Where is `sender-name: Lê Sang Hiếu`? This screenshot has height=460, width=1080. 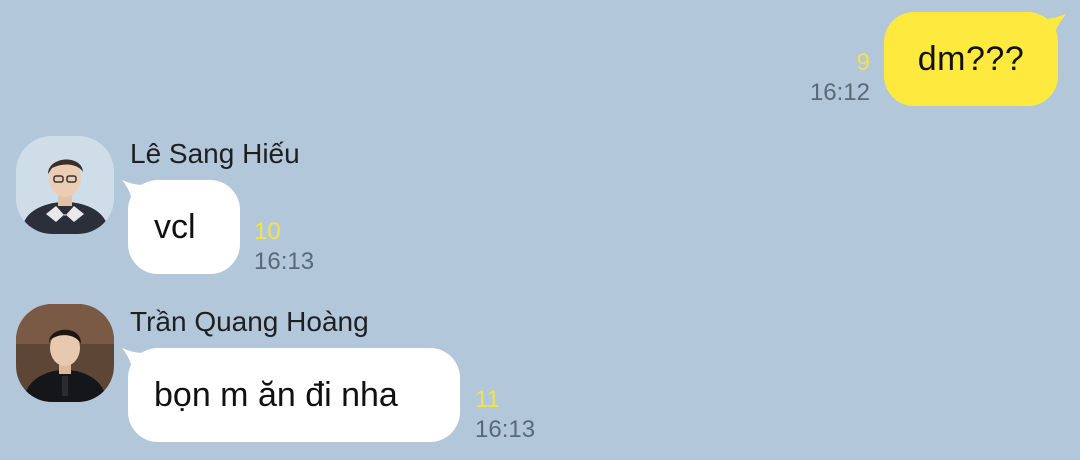 sender-name: Lê Sang Hiếu is located at coordinates (215, 154).